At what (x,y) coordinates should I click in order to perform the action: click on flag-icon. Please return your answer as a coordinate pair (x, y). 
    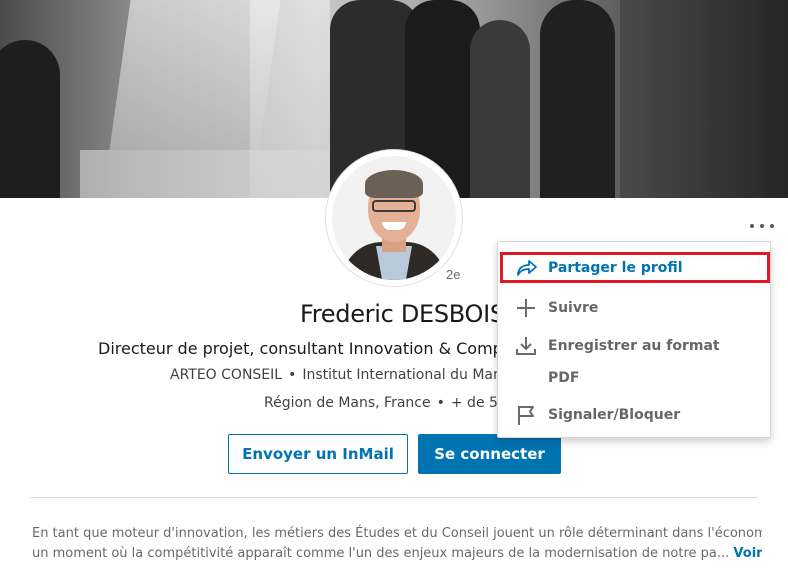
    Looking at the image, I should click on (526, 415).